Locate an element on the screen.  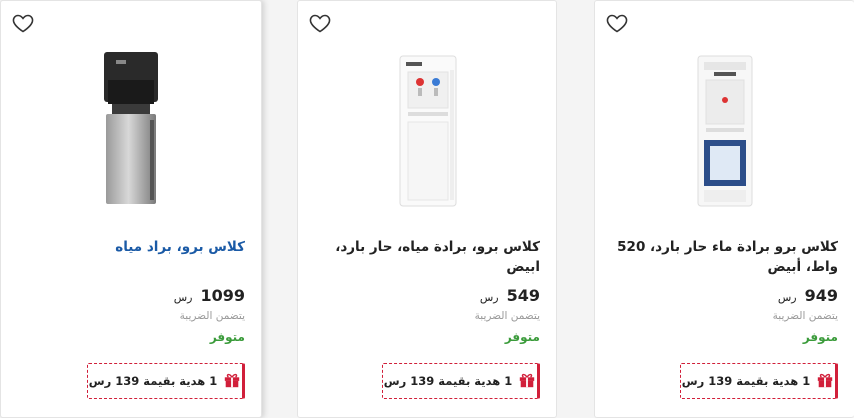
price-row: 1099 رس is located at coordinates (209, 295).